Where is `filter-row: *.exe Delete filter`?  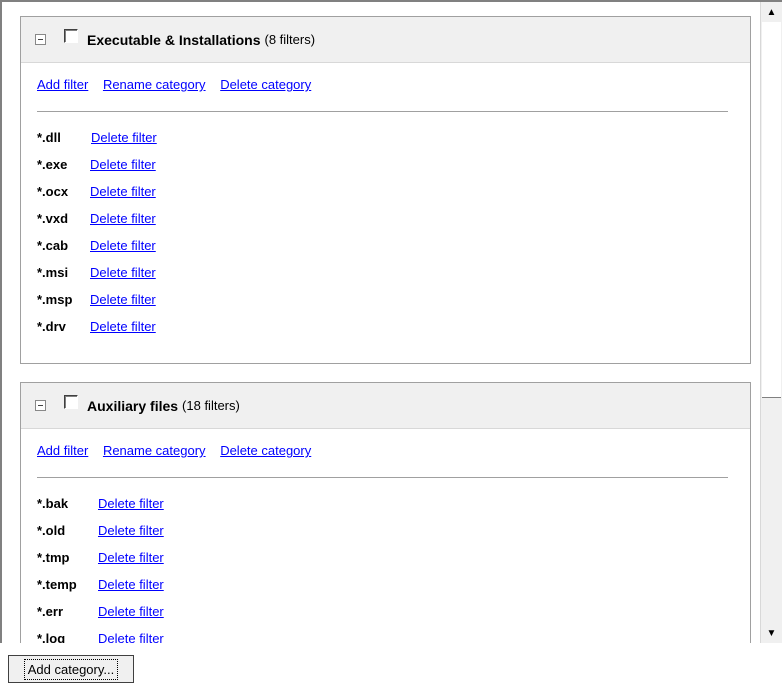 filter-row: *.exe Delete filter is located at coordinates (393, 164).